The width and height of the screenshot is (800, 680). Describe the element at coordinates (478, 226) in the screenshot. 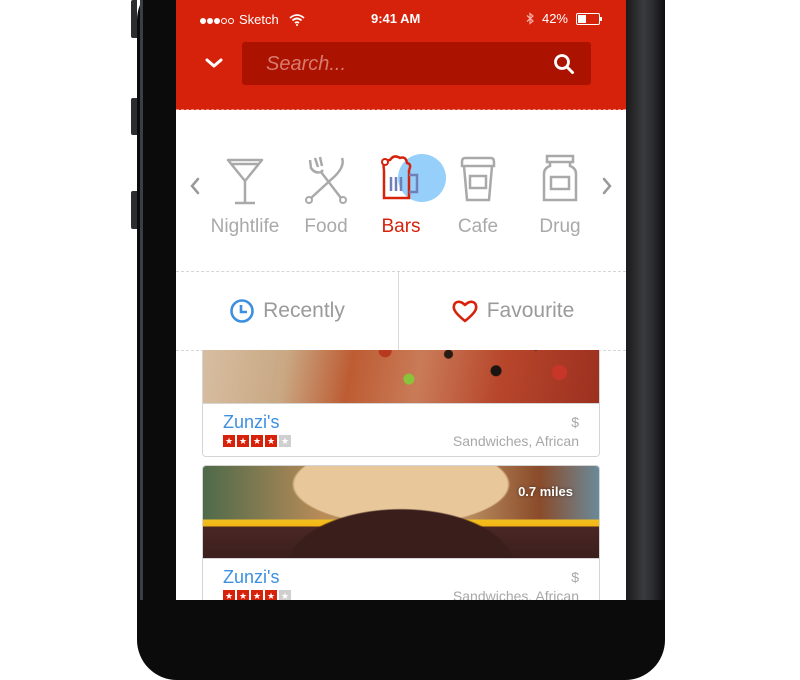

I see `category-label: Cafe` at that location.